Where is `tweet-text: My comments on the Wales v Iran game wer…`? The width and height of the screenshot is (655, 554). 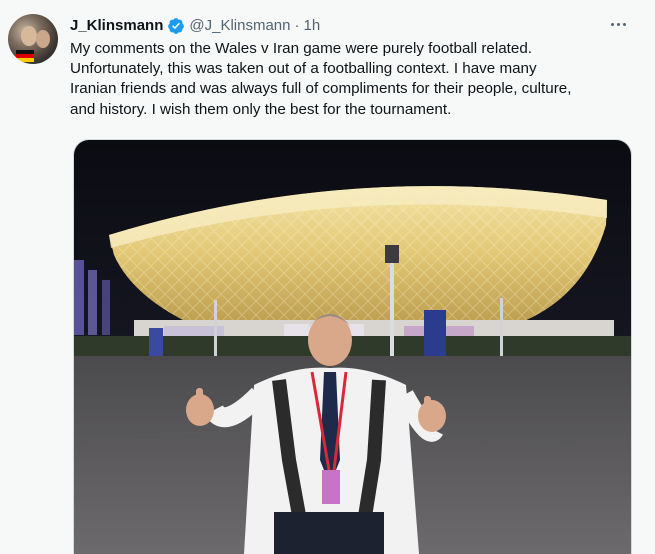 tweet-text: My comments on the Wales v Iran game wer… is located at coordinates (321, 79).